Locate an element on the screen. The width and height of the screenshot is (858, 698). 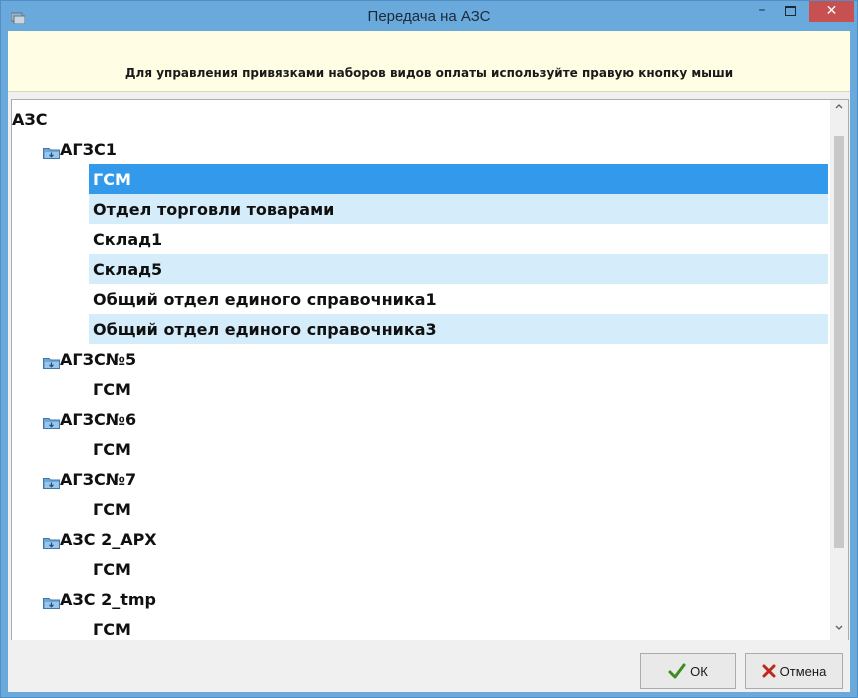
close-button: ✕ is located at coordinates (831, 11).